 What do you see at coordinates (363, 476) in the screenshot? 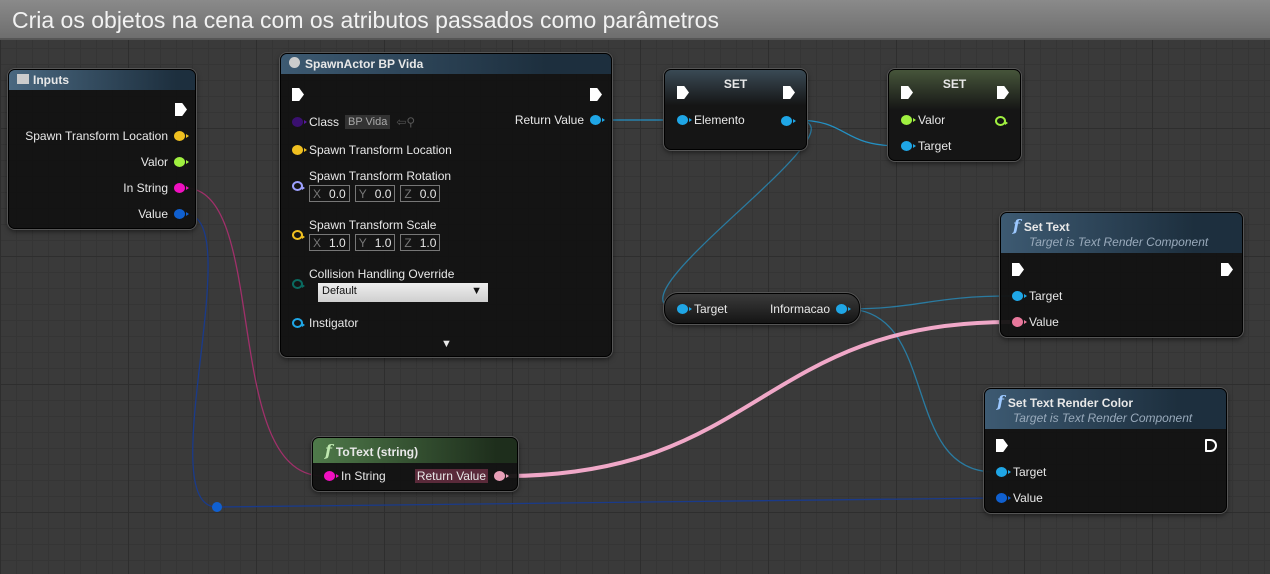
I see `instring-label: In String` at bounding box center [363, 476].